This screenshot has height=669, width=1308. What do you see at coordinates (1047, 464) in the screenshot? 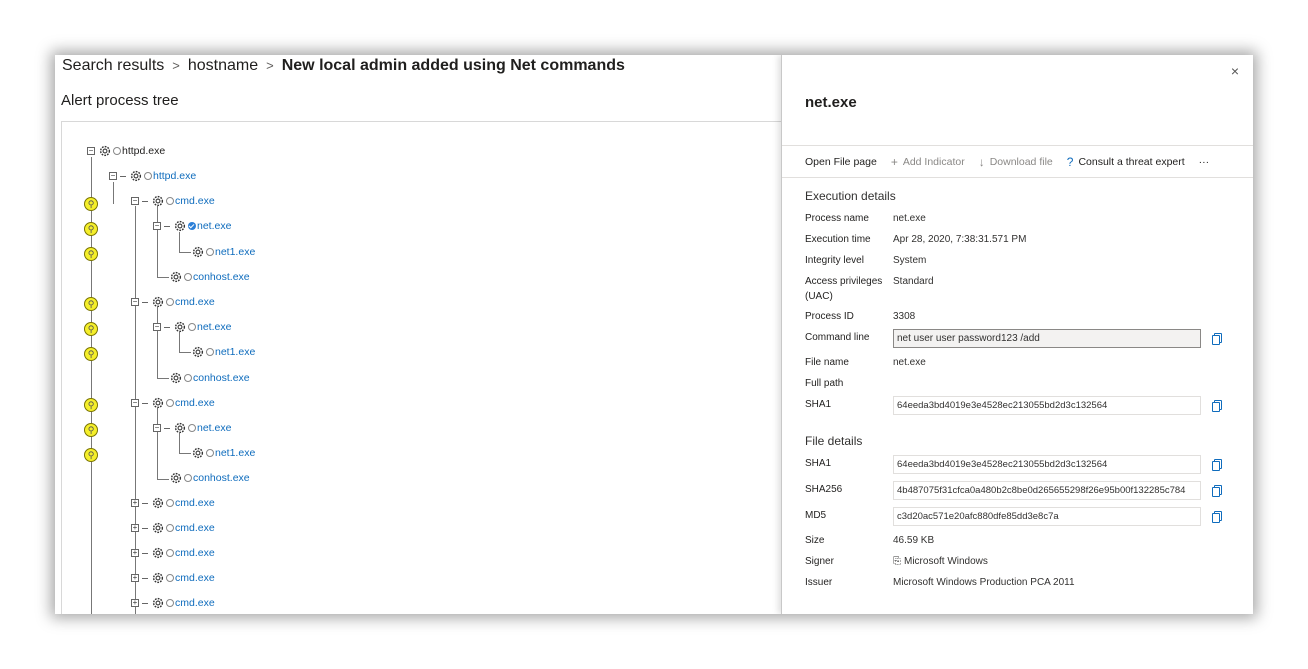
I see `file-sha1-field: 64eeda3bd4019e3e4528ec213055bd2d3c132564` at bounding box center [1047, 464].